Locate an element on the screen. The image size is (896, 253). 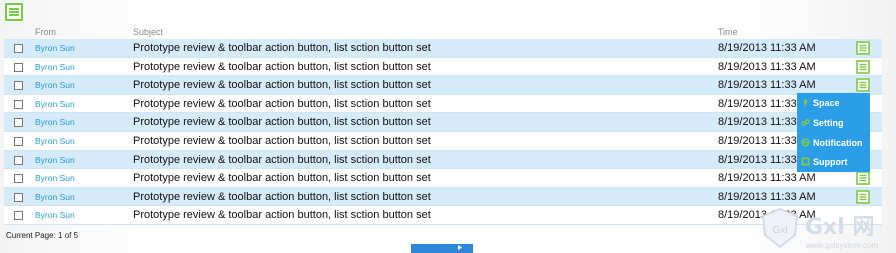
link-icon is located at coordinates (805, 122).